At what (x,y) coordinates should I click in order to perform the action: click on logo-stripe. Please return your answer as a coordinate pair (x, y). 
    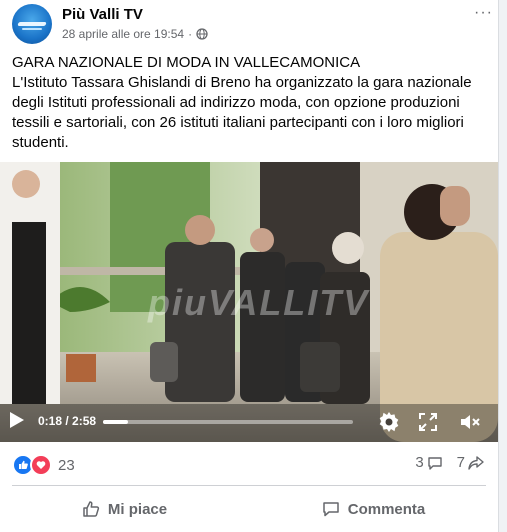
    Looking at the image, I should click on (32, 24).